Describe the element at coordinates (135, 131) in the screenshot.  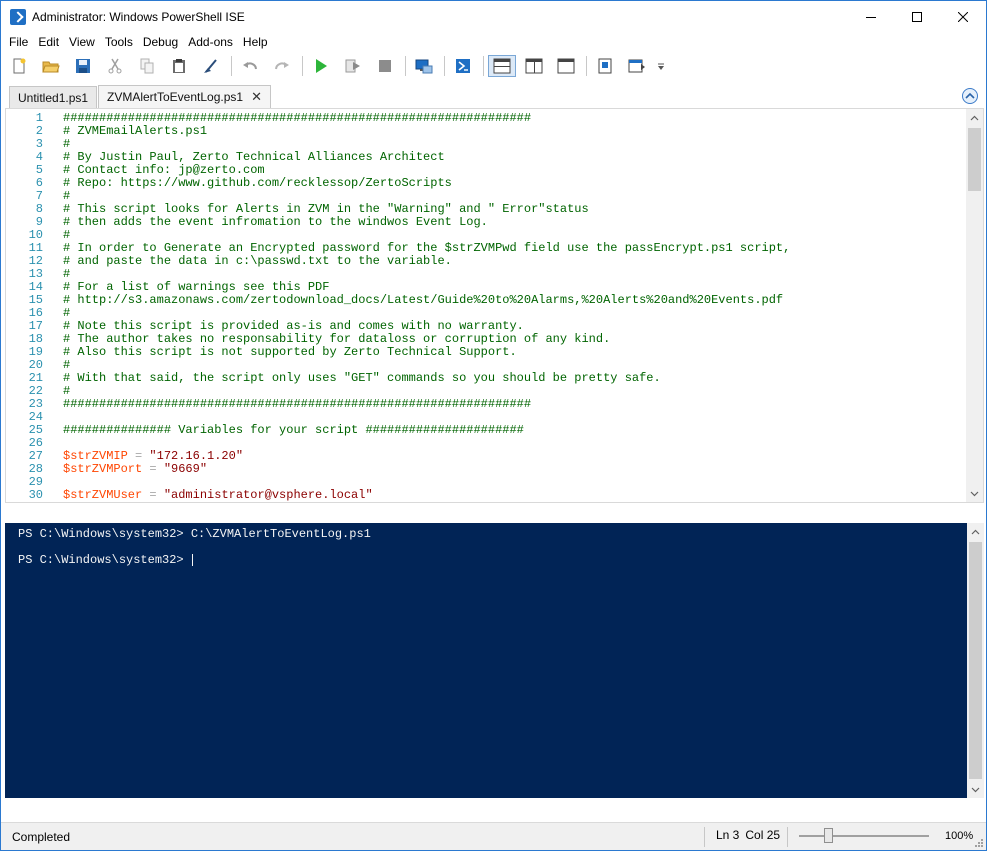
I see `comment-text: # ZVMEmailAlerts.ps1` at that location.